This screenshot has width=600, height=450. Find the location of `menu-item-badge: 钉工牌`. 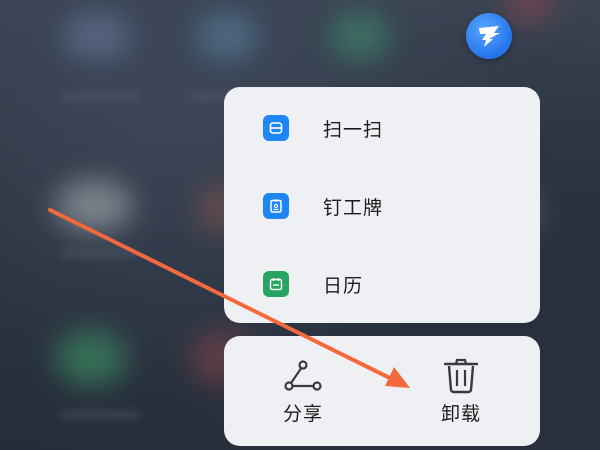

menu-item-badge: 钉工牌 is located at coordinates (382, 206).